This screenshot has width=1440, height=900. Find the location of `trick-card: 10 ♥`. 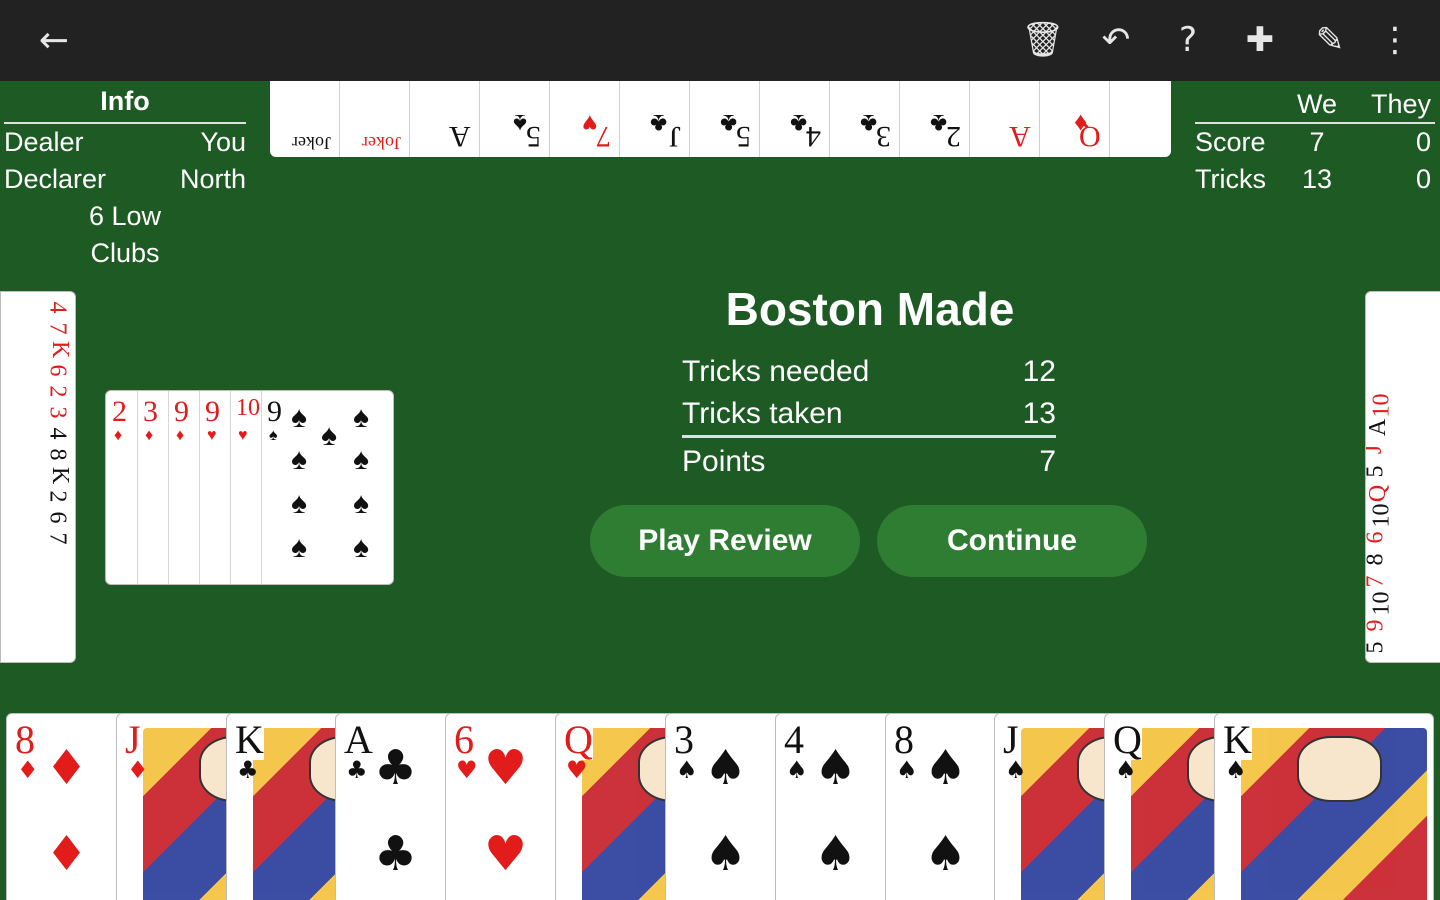

trick-card: 10 ♥ is located at coordinates (246, 487).